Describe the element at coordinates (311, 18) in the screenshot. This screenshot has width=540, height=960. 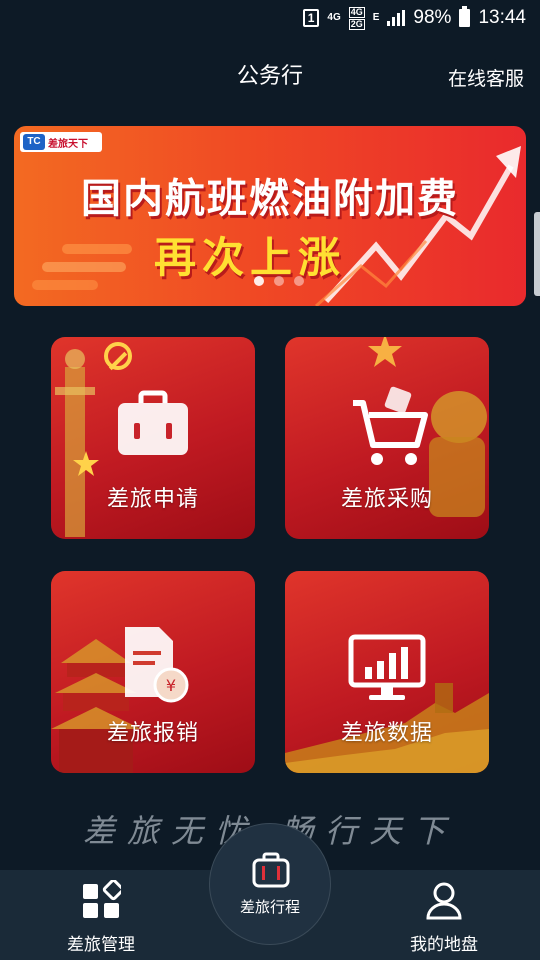
I see `sim-indicator: 1` at that location.